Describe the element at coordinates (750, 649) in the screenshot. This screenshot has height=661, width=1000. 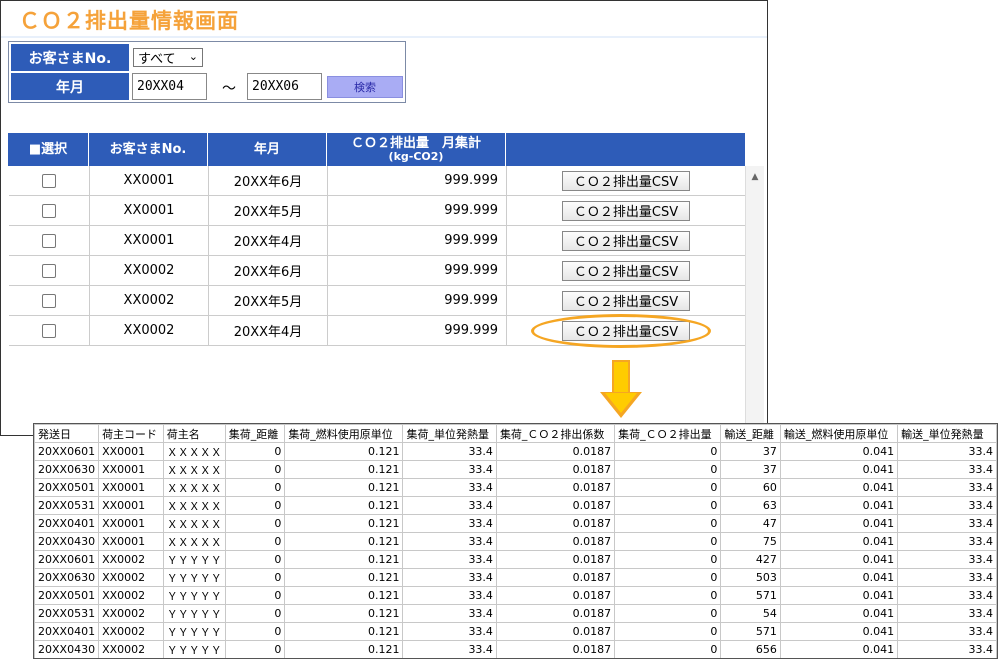
I see `csv-cell: 656` at that location.